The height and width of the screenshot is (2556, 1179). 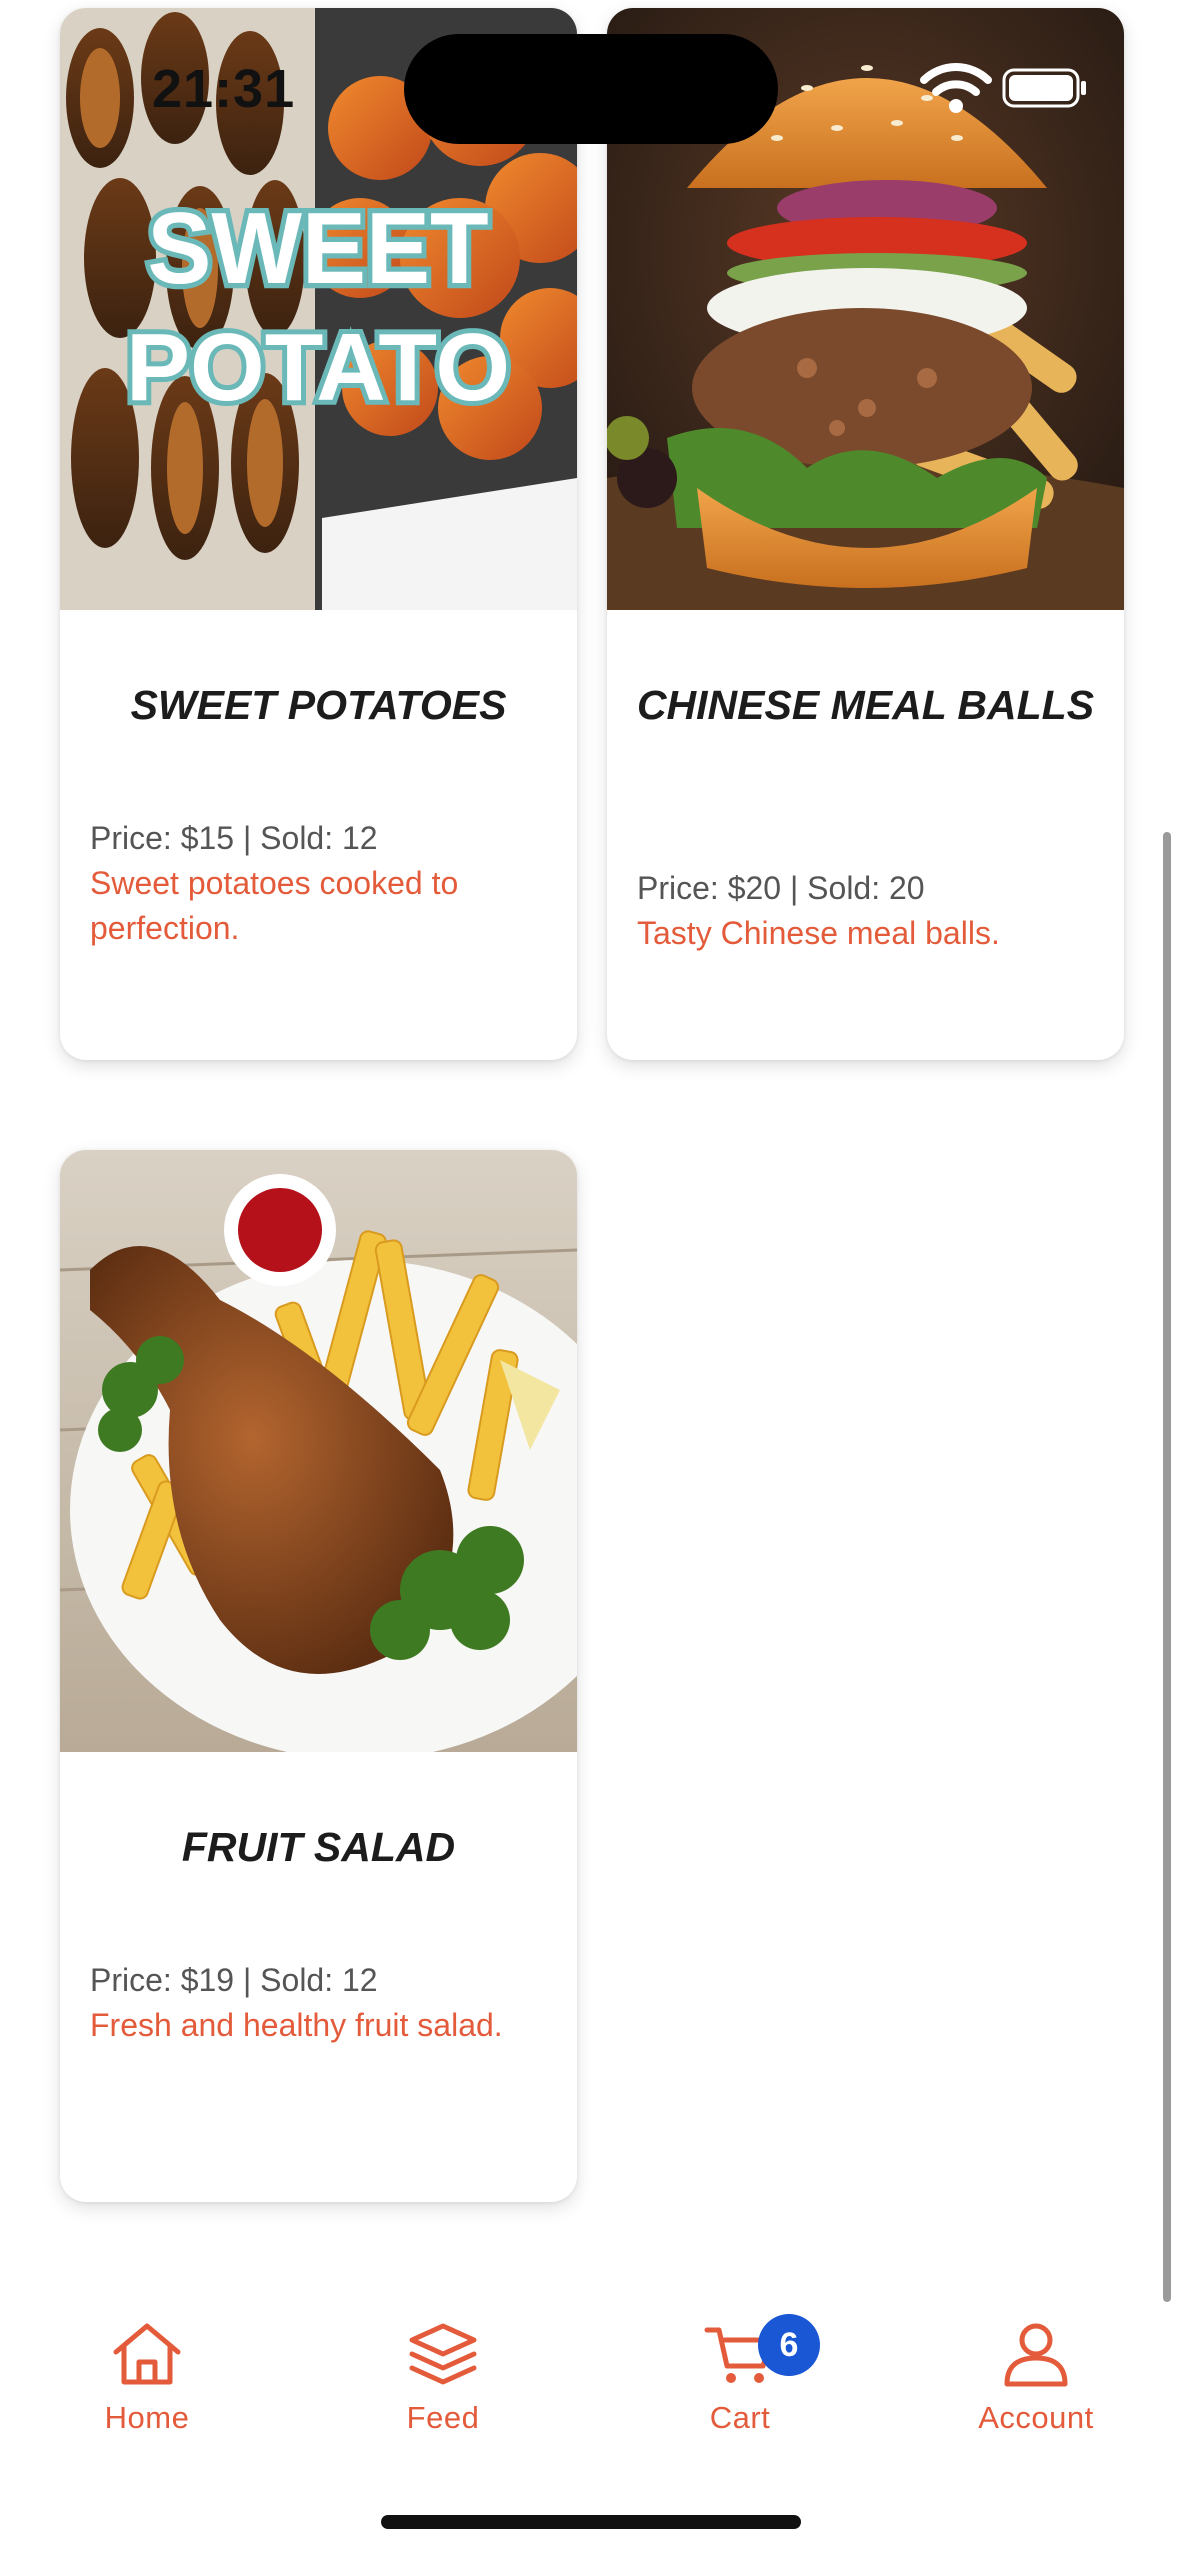 What do you see at coordinates (865, 705) in the screenshot?
I see `product-title: CHINESE MEAL BALLS` at bounding box center [865, 705].